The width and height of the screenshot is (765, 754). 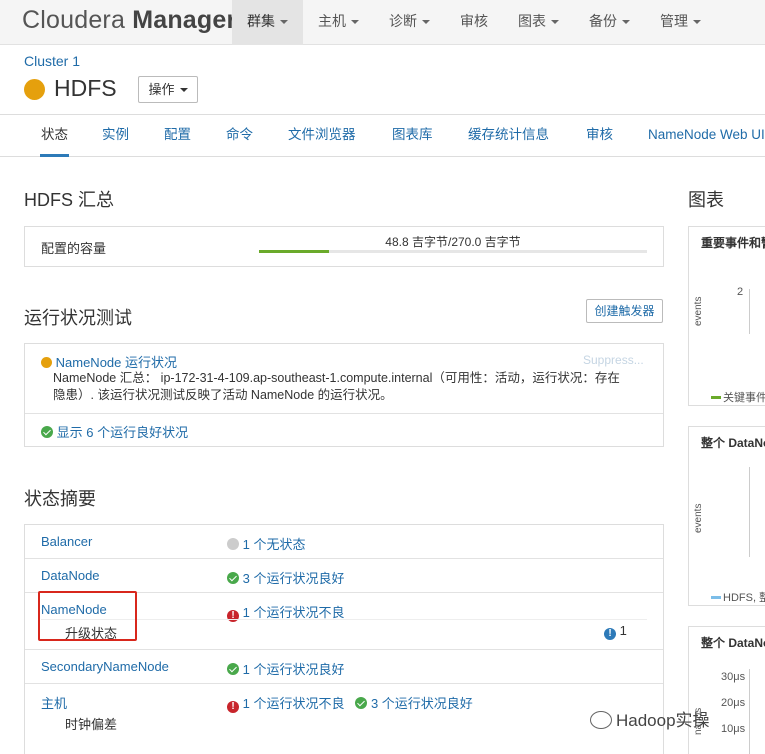 What do you see at coordinates (285, 668) in the screenshot?
I see `role-status-secondarynamenode: 1 个运行状况良好` at bounding box center [285, 668].